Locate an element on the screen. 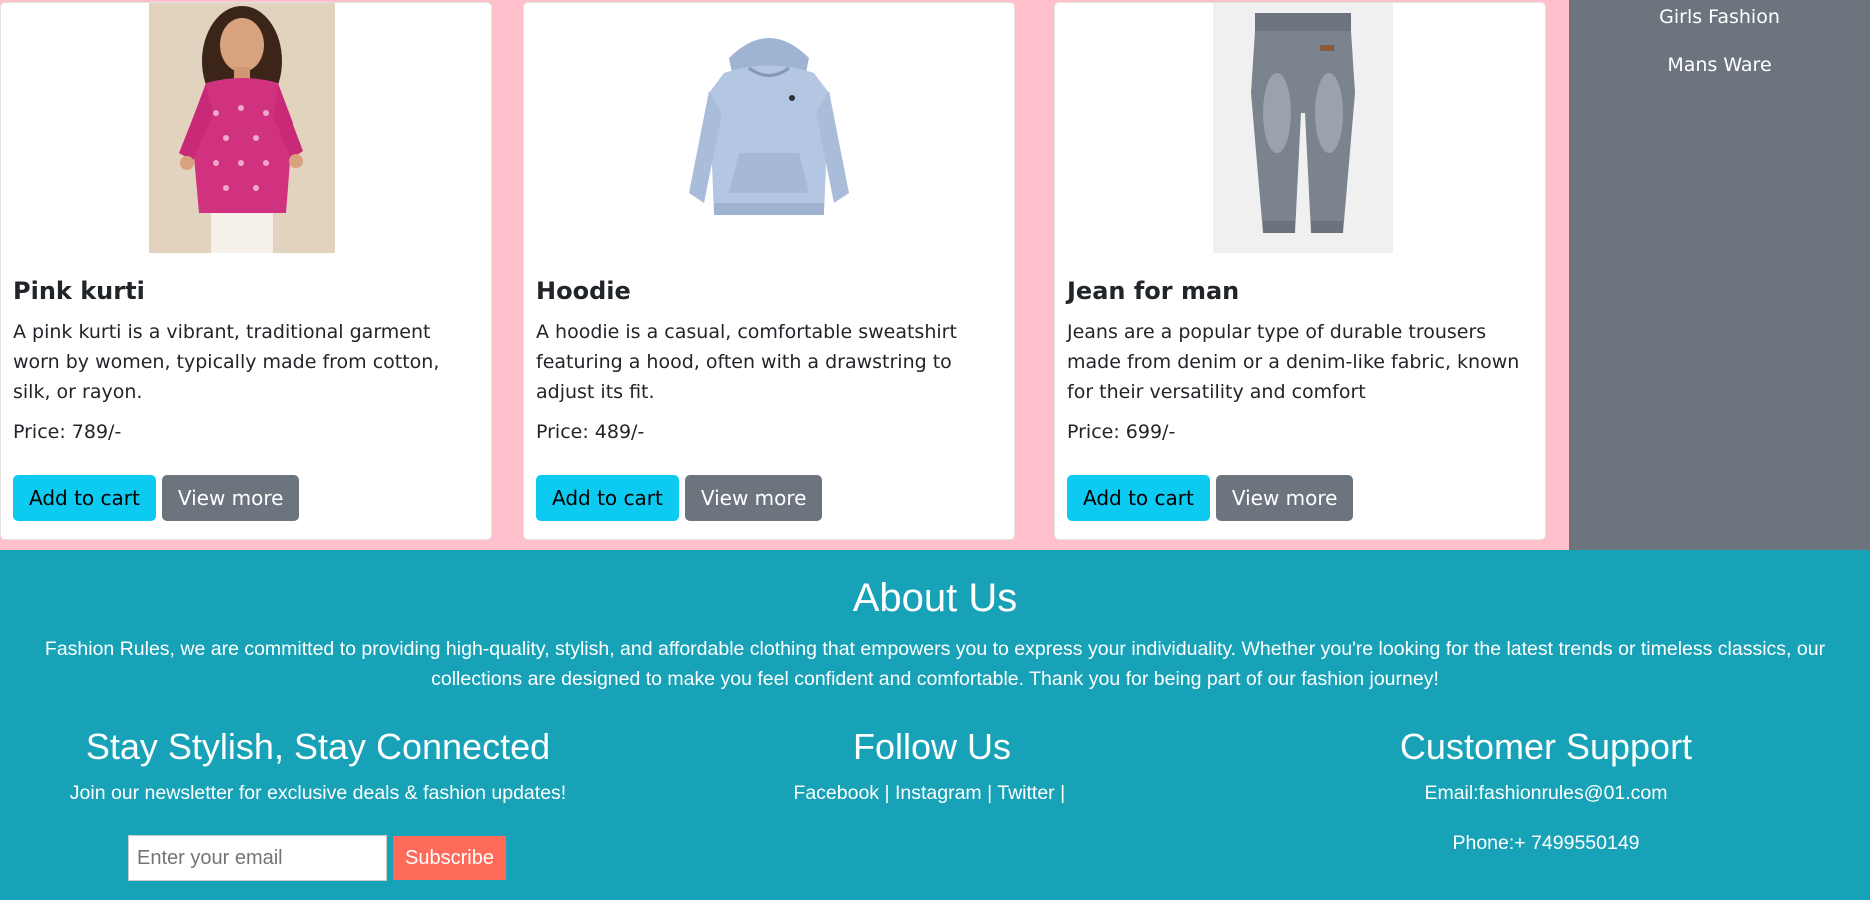 The height and width of the screenshot is (900, 1870). follow-title: Follow Us is located at coordinates (932, 746).